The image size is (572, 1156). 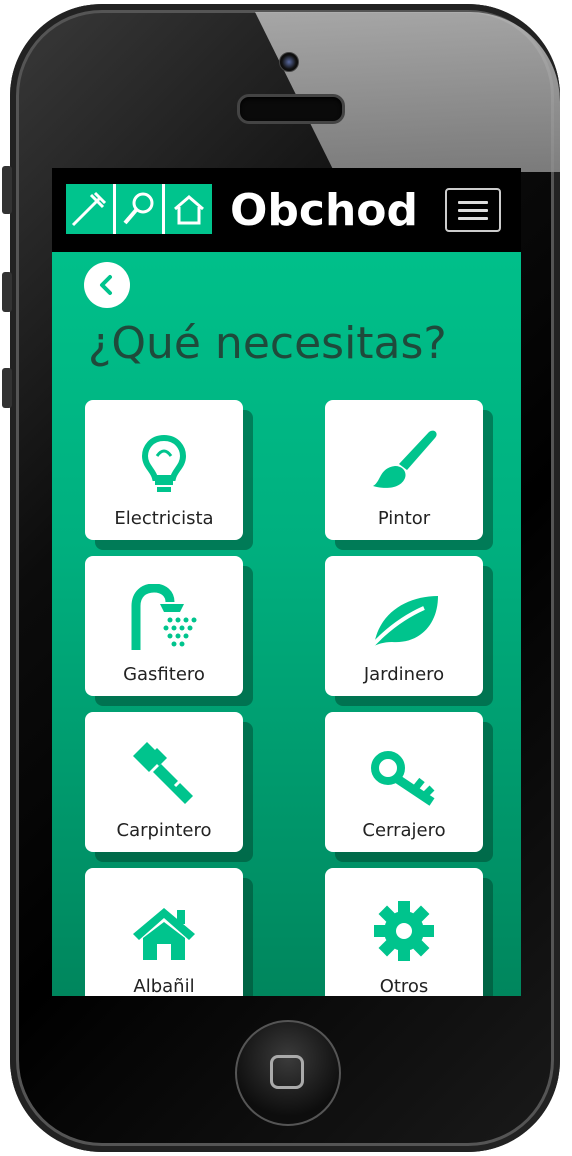 I want to click on volume-up-button, so click(x=7, y=292).